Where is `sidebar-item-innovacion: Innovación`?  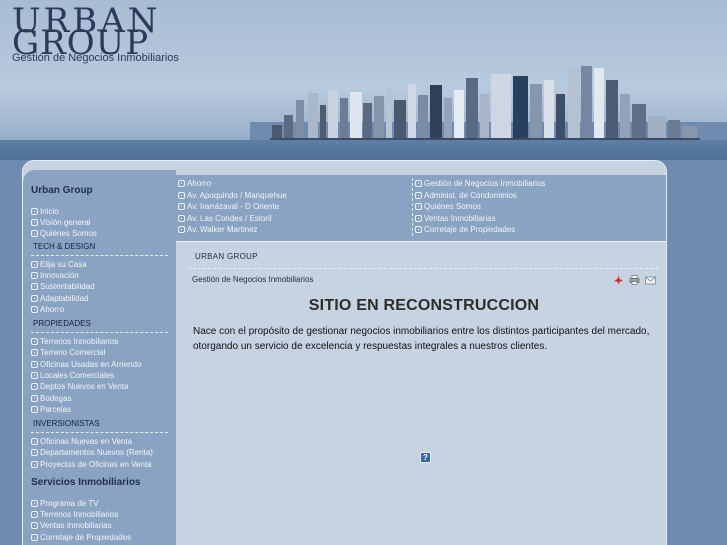
sidebar-item-innovacion: Innovación is located at coordinates (55, 275).